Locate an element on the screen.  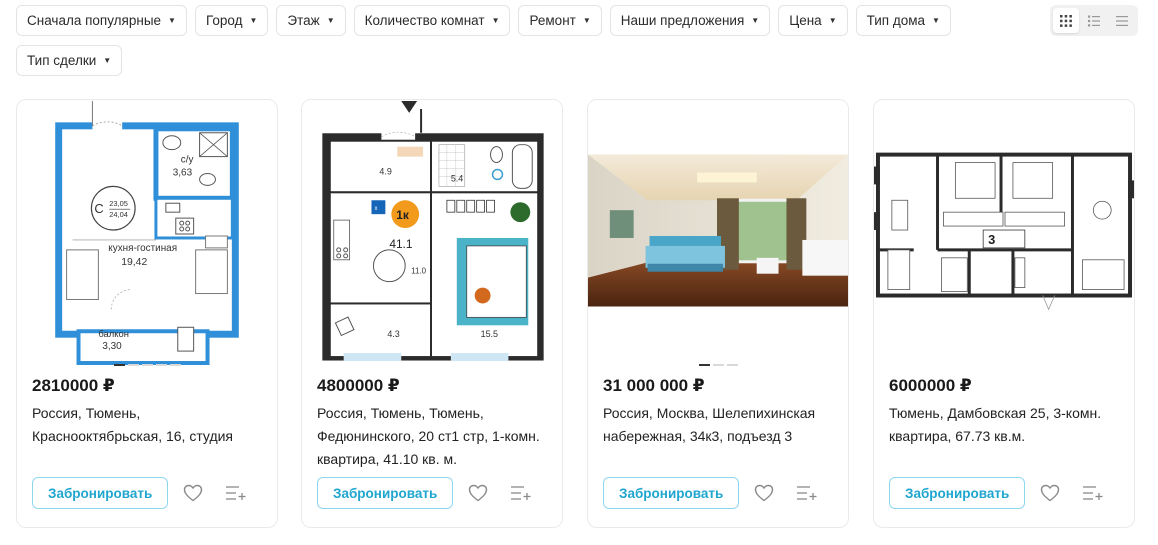
listing-price: 4800000 ₽ is located at coordinates (358, 385).